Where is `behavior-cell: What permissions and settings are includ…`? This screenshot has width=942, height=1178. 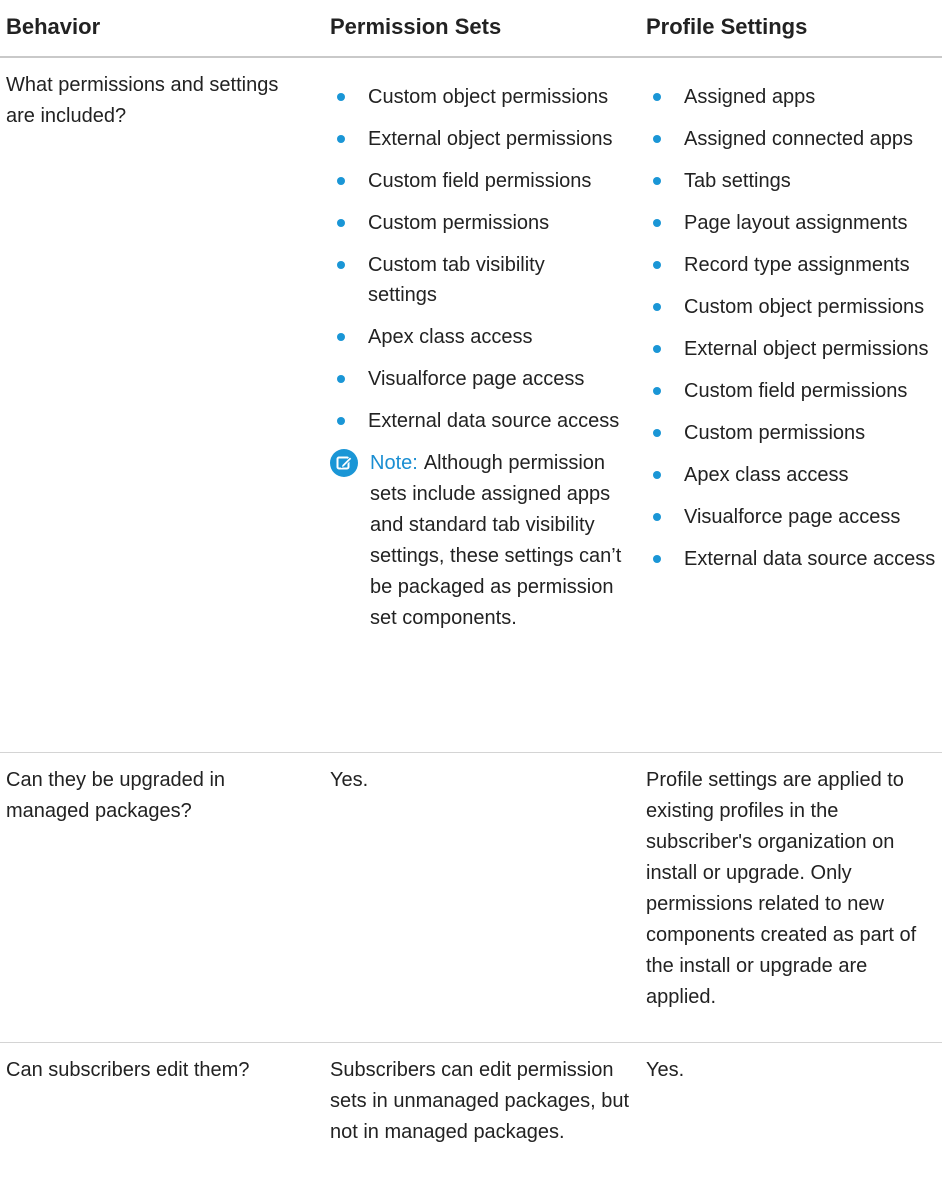
behavior-cell: What permissions and settings are includ… is located at coordinates (142, 100).